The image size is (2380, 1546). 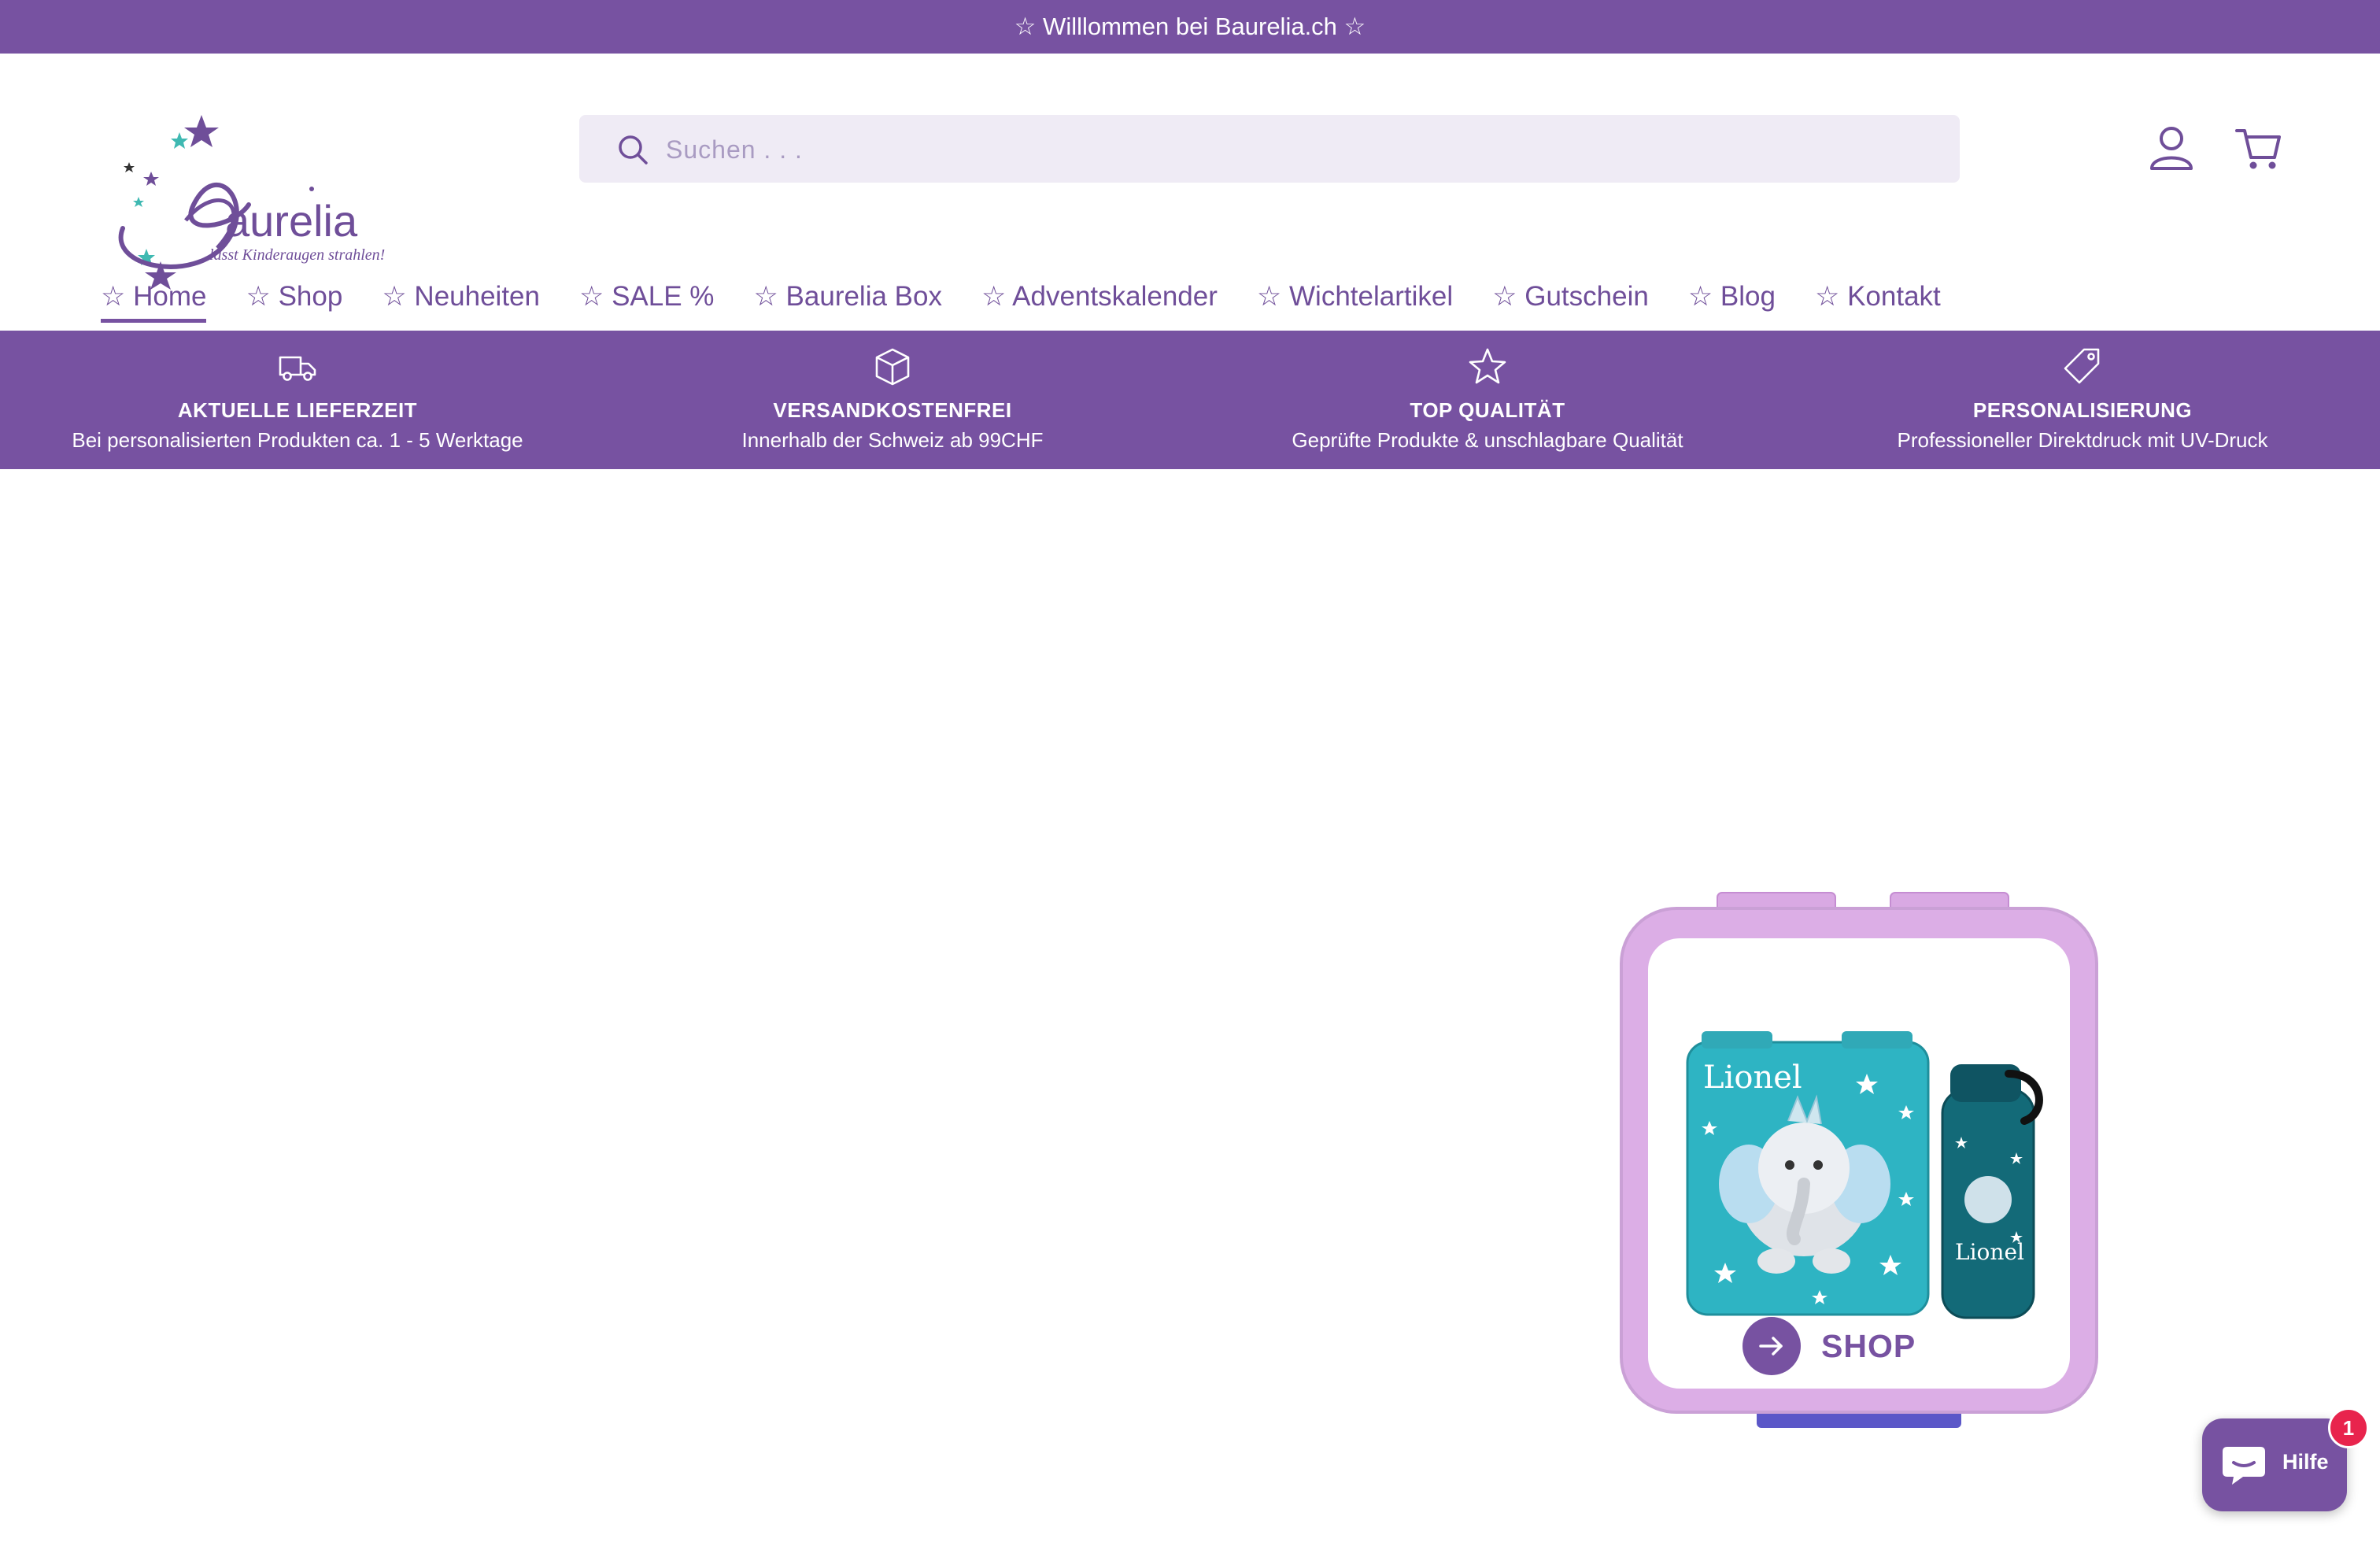 What do you see at coordinates (2082, 440) in the screenshot?
I see `feature-description: Professioneller Direktdruck mit UV-Druck` at bounding box center [2082, 440].